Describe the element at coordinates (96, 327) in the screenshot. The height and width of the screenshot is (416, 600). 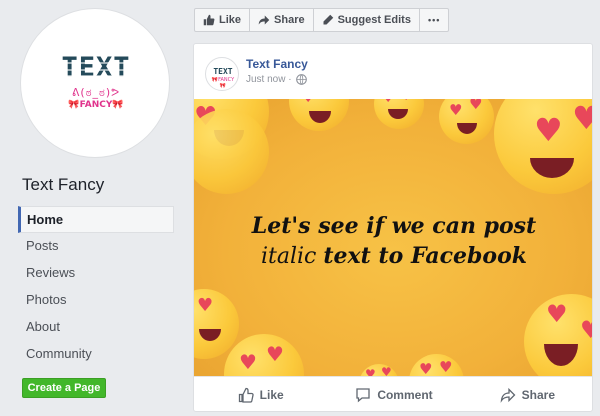
I see `nav-item-about: About` at that location.